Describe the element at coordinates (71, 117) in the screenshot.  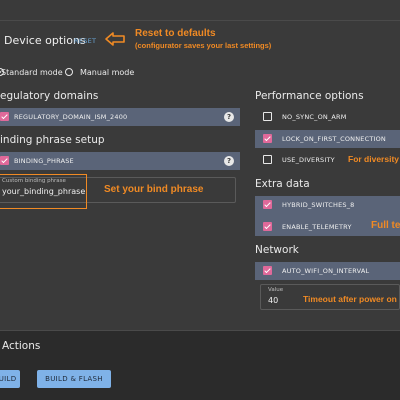
I see `regulatory-item-label: REGULATORY_DOMAIN_ISM_2400` at that location.